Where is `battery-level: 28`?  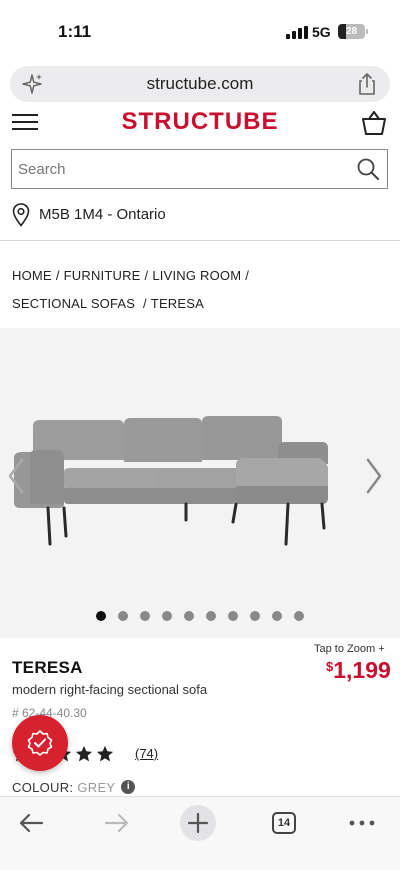 battery-level: 28 is located at coordinates (351, 31).